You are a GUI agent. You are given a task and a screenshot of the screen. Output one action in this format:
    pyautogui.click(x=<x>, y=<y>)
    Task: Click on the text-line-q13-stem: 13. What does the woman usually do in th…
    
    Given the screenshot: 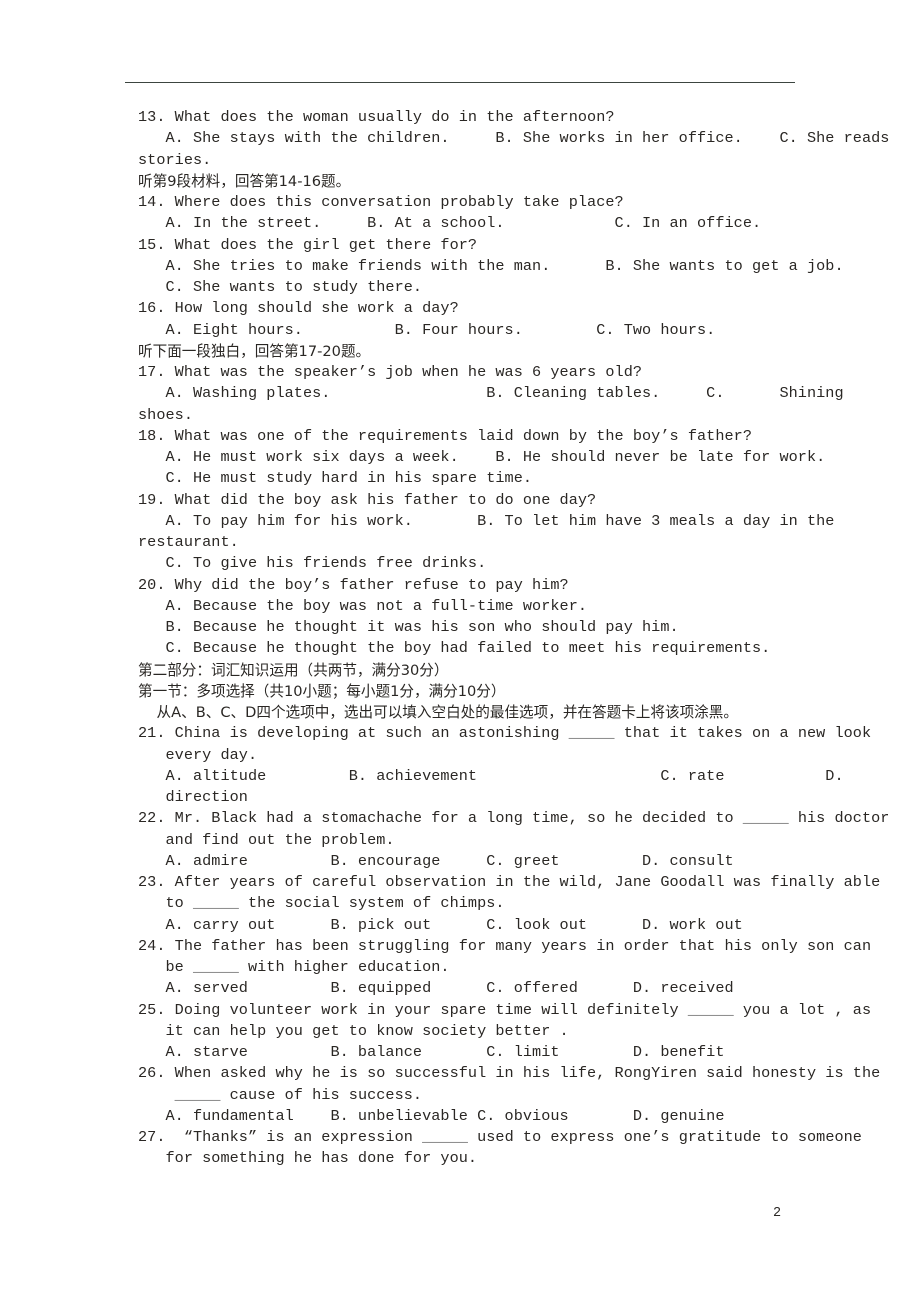 What is the action you would take?
    pyautogui.click(x=376, y=117)
    